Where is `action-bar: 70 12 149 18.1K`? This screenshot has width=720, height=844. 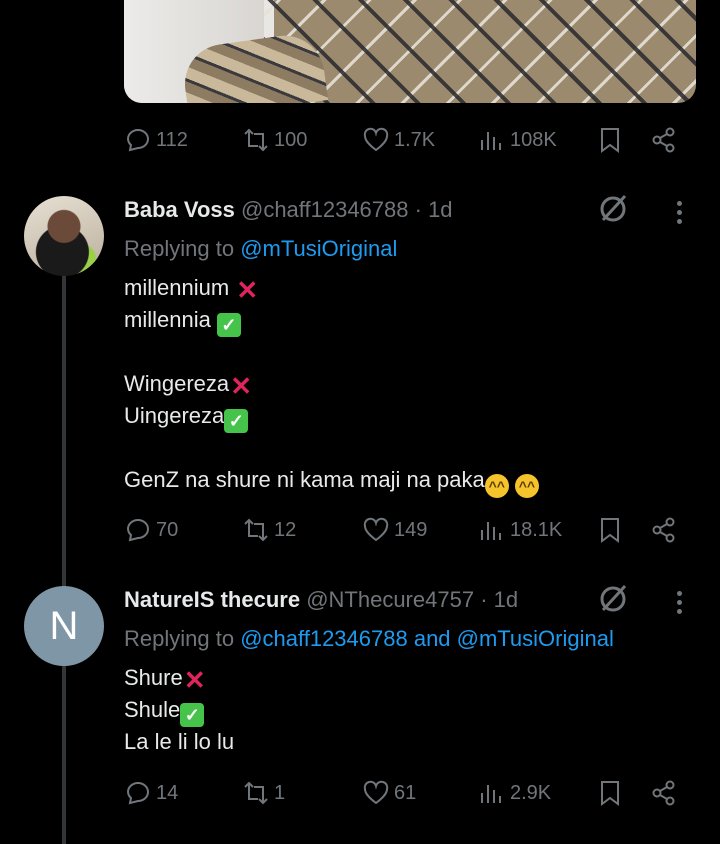 action-bar: 70 12 149 18.1K is located at coordinates (404, 530).